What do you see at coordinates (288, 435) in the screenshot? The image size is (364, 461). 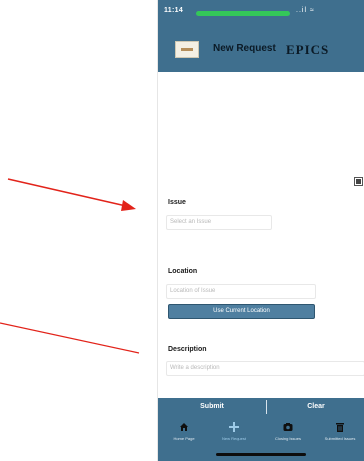 I see `tab-closing-issues: Closing Issues` at bounding box center [288, 435].